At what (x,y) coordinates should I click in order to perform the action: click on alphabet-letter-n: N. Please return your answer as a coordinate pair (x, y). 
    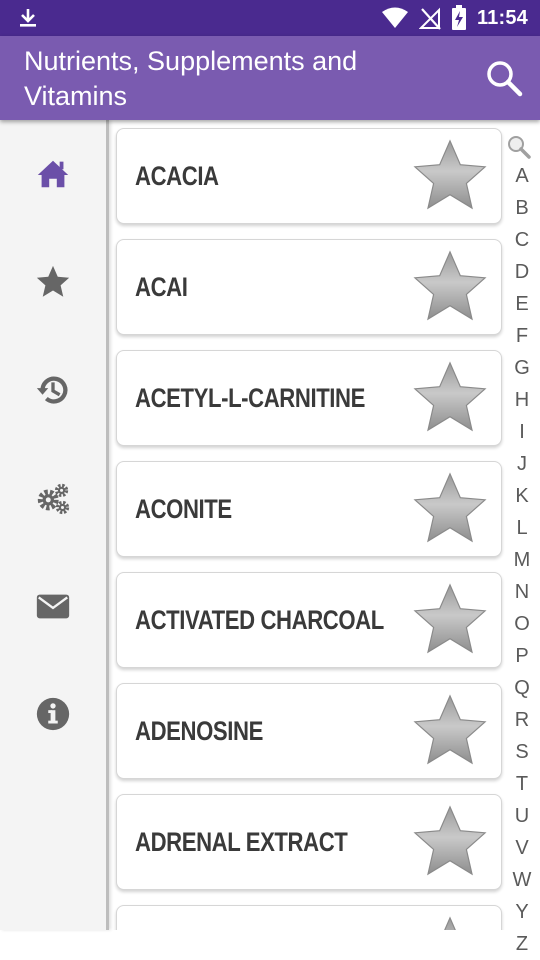
    Looking at the image, I should click on (522, 592).